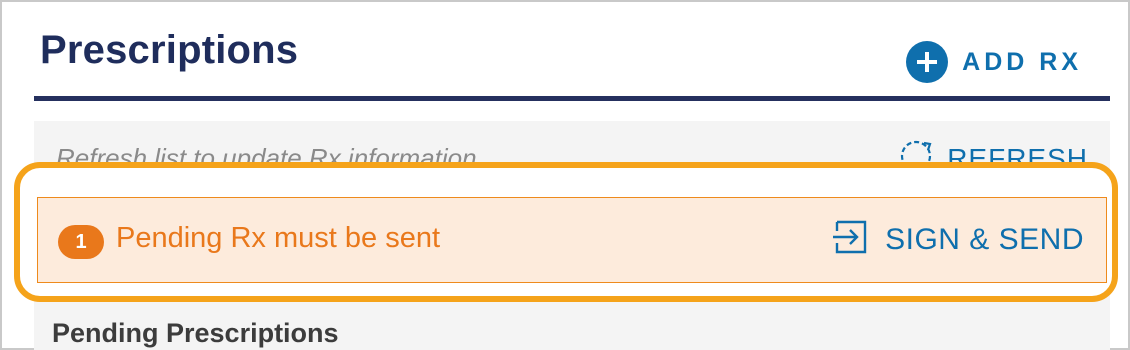 The image size is (1130, 350). I want to click on sign-in-arrow-icon, so click(850, 239).